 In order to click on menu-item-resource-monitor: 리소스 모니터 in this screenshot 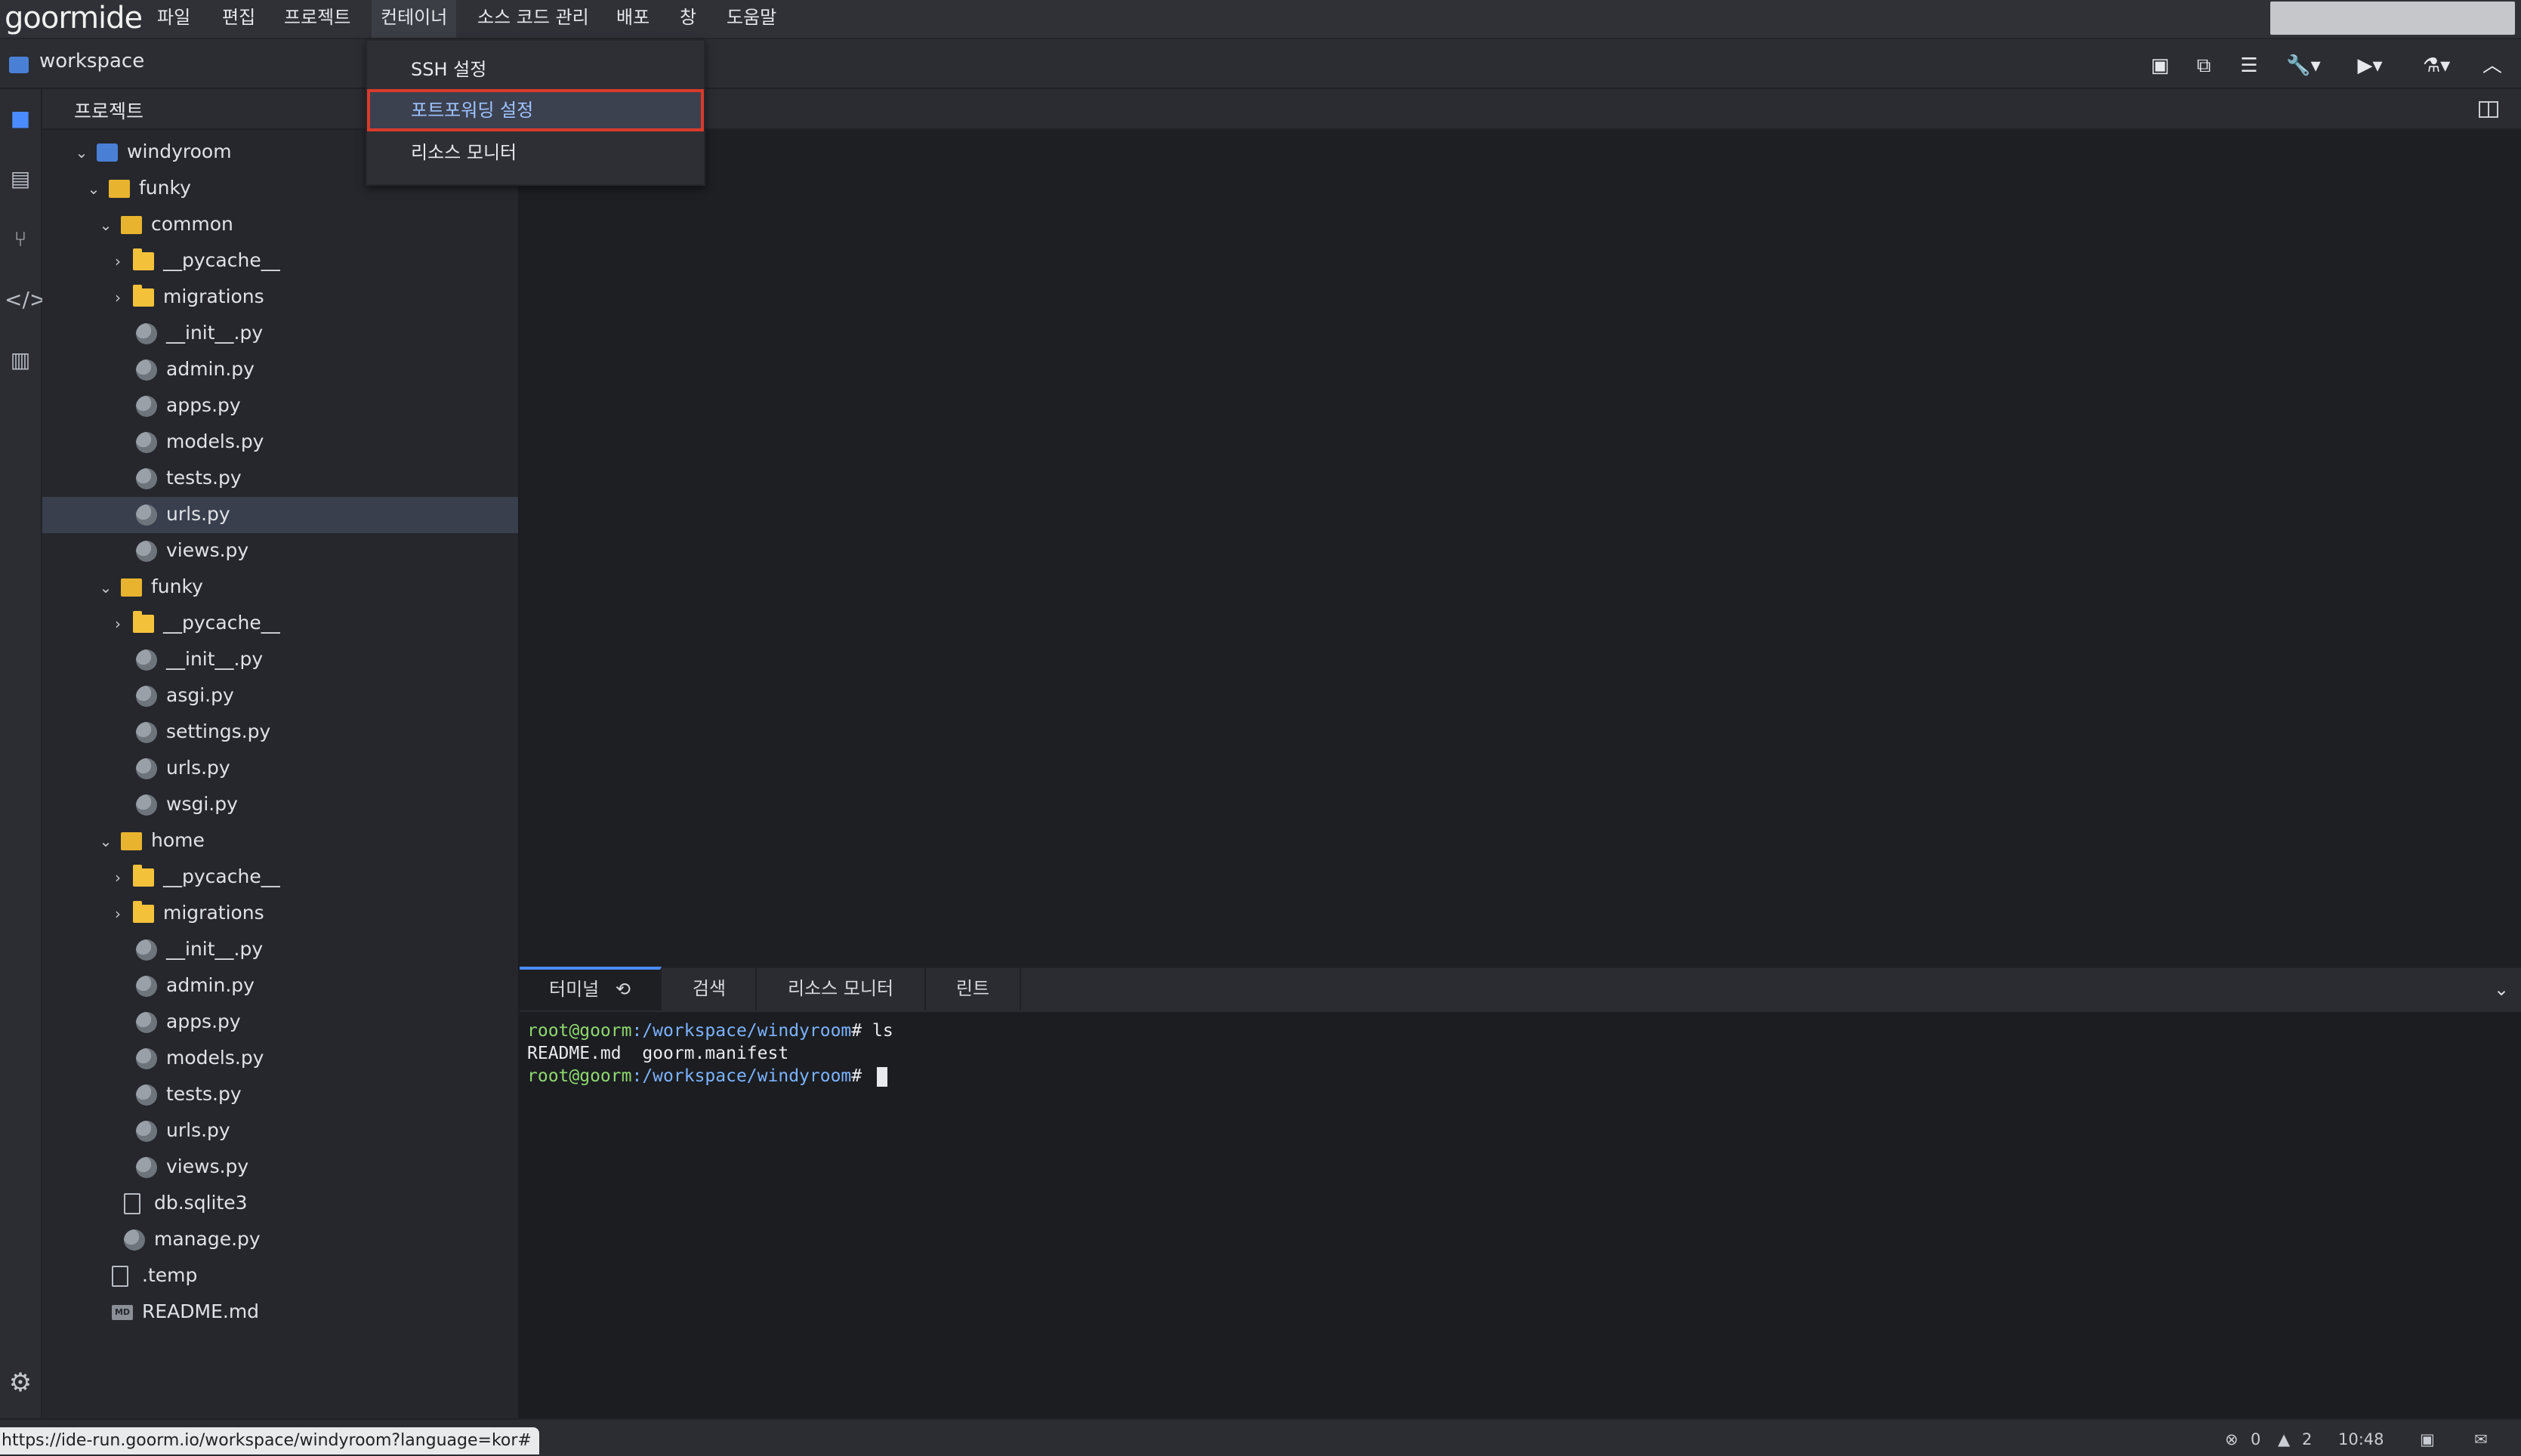, I will do `click(535, 152)`.